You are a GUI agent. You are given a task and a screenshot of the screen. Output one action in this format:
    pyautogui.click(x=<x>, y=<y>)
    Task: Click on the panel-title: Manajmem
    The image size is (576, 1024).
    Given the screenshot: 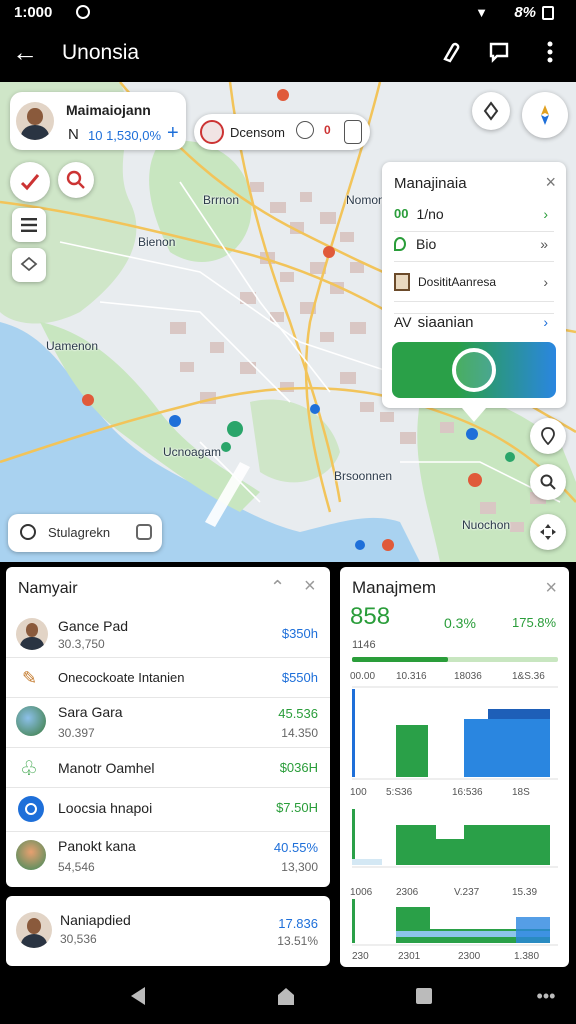 What is the action you would take?
    pyautogui.click(x=394, y=587)
    